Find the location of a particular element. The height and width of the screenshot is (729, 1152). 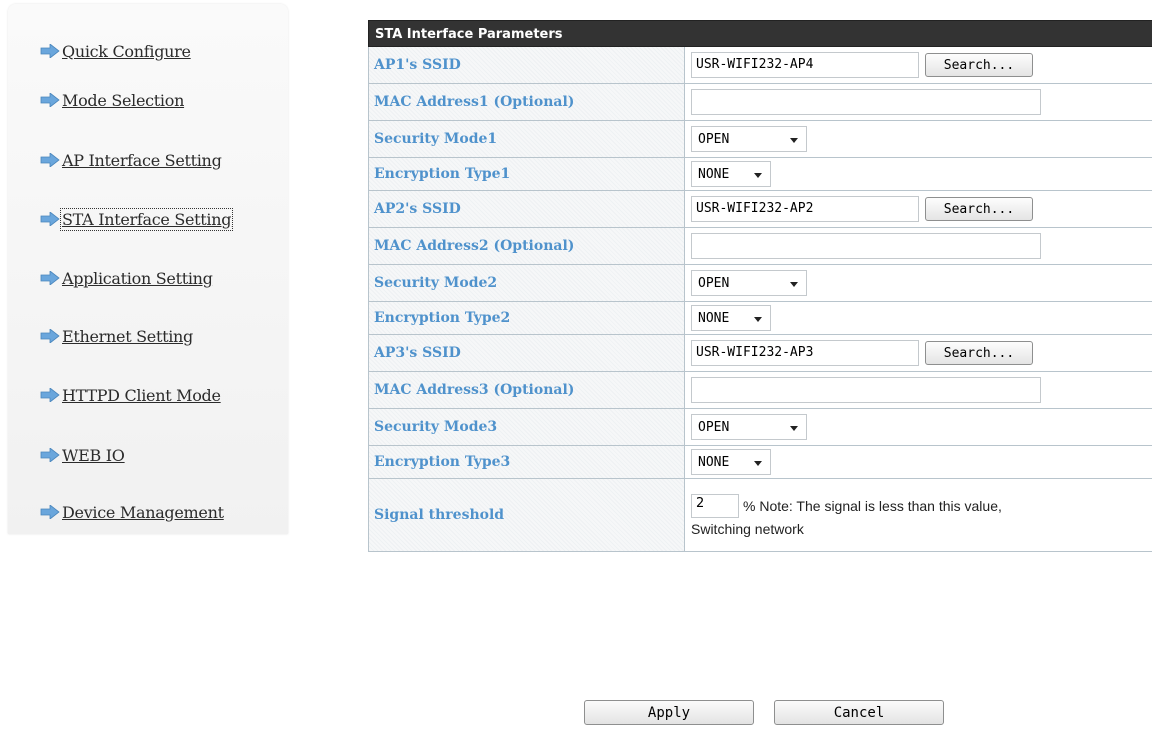

encryption-type1-select: NONE is located at coordinates (731, 174).